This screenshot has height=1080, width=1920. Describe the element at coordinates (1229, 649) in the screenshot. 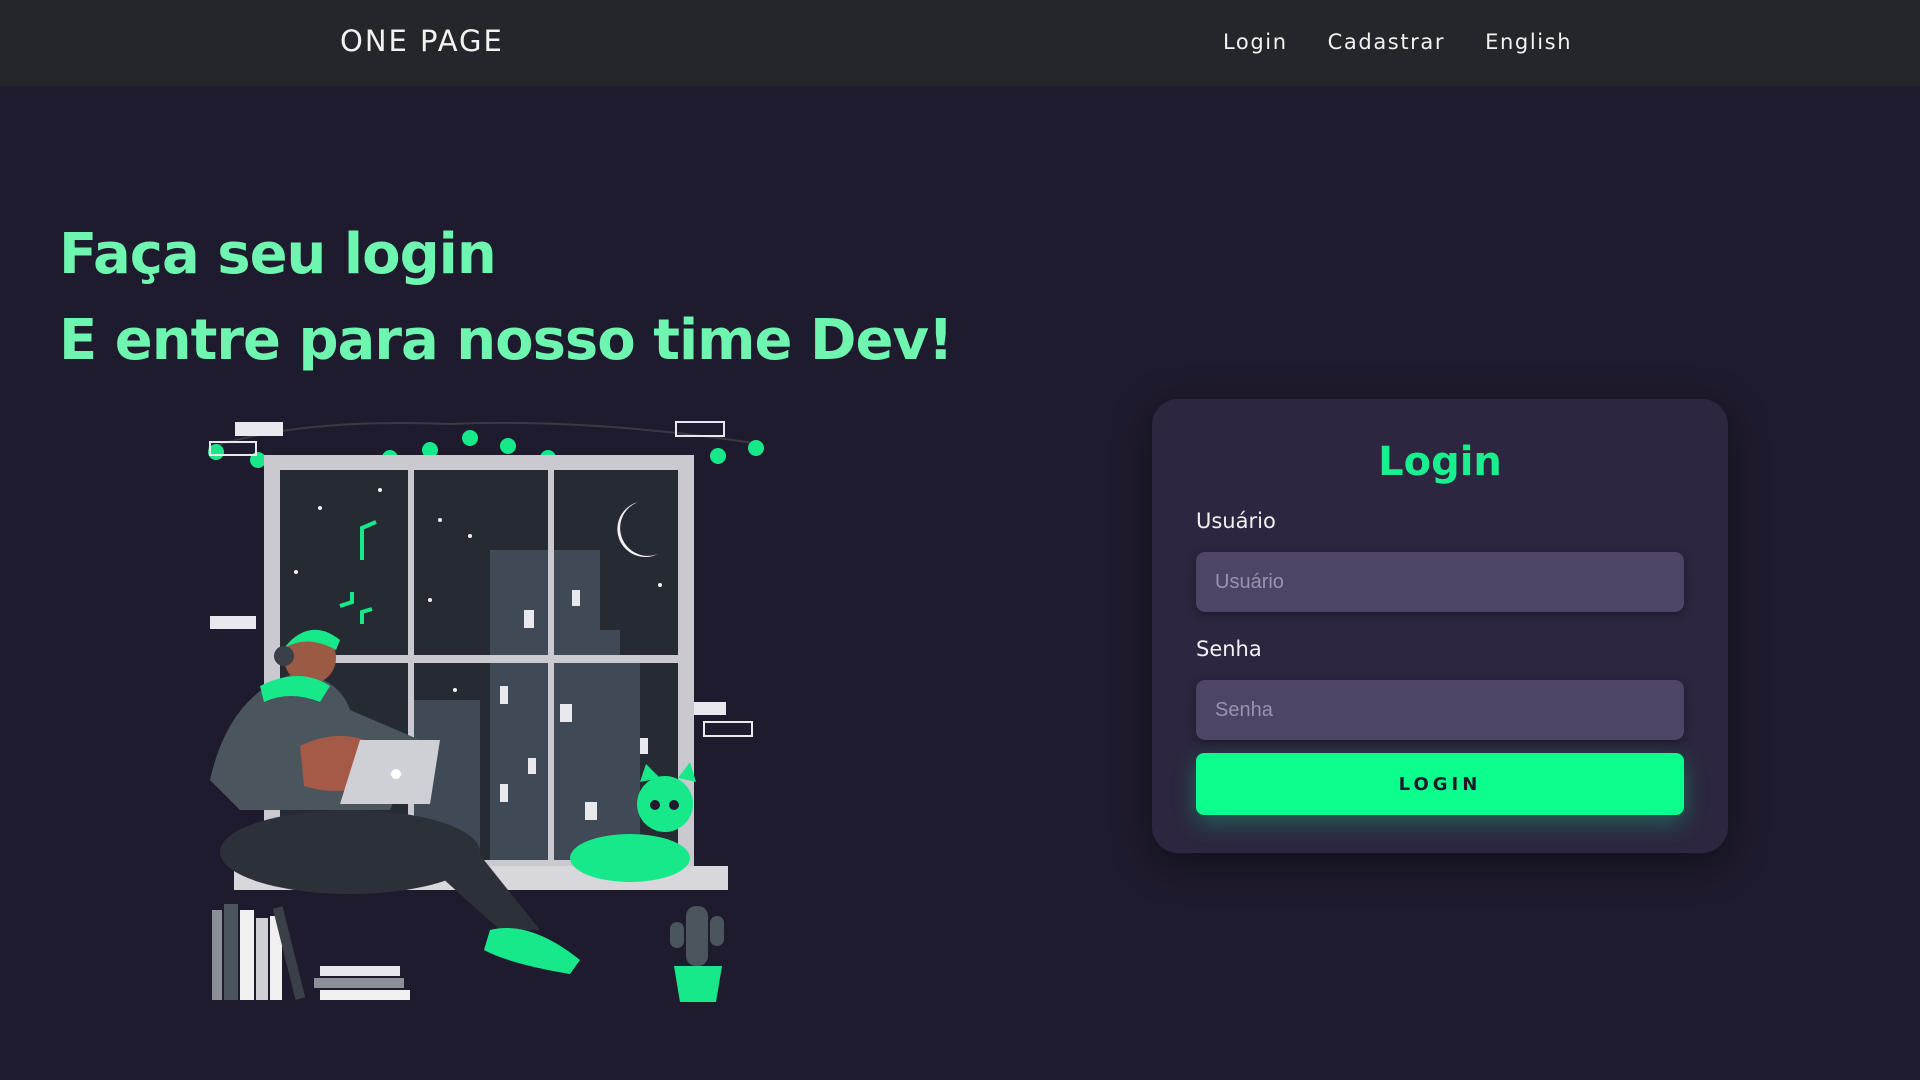

I see `password-label: Senha` at that location.